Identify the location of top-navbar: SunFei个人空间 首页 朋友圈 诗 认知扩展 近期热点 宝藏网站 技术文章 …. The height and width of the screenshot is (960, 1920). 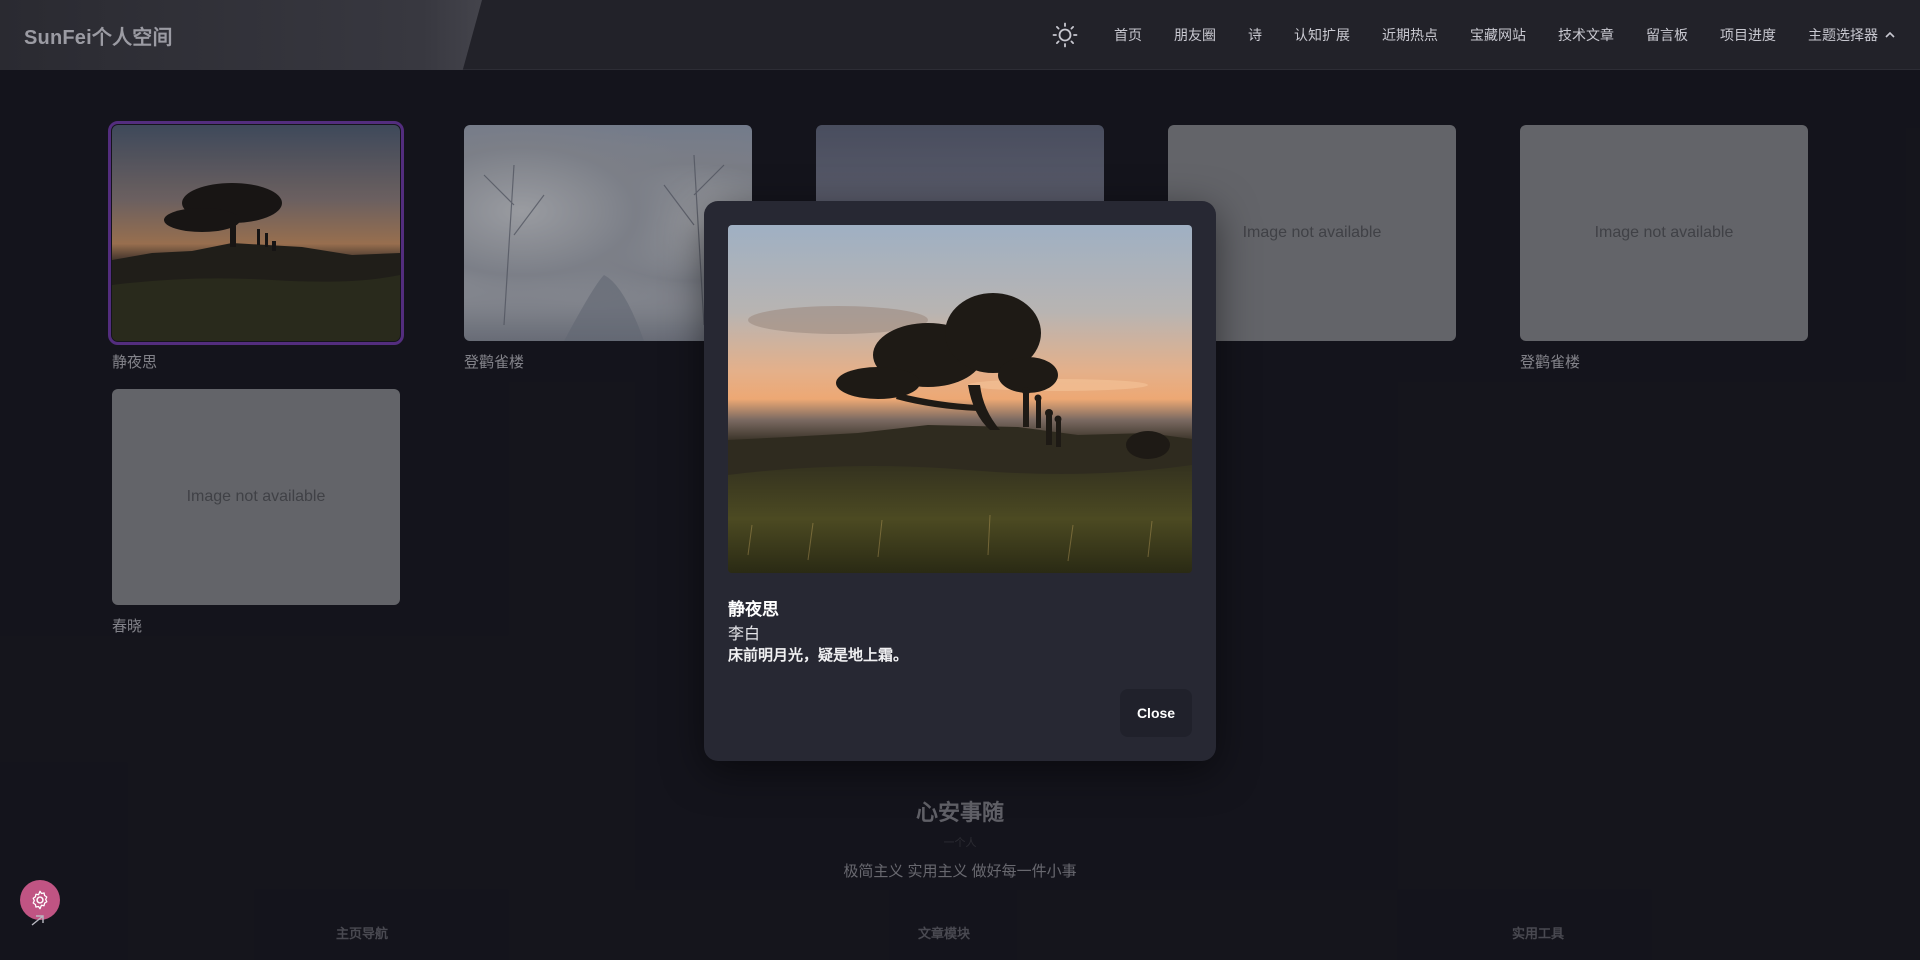
(960, 35).